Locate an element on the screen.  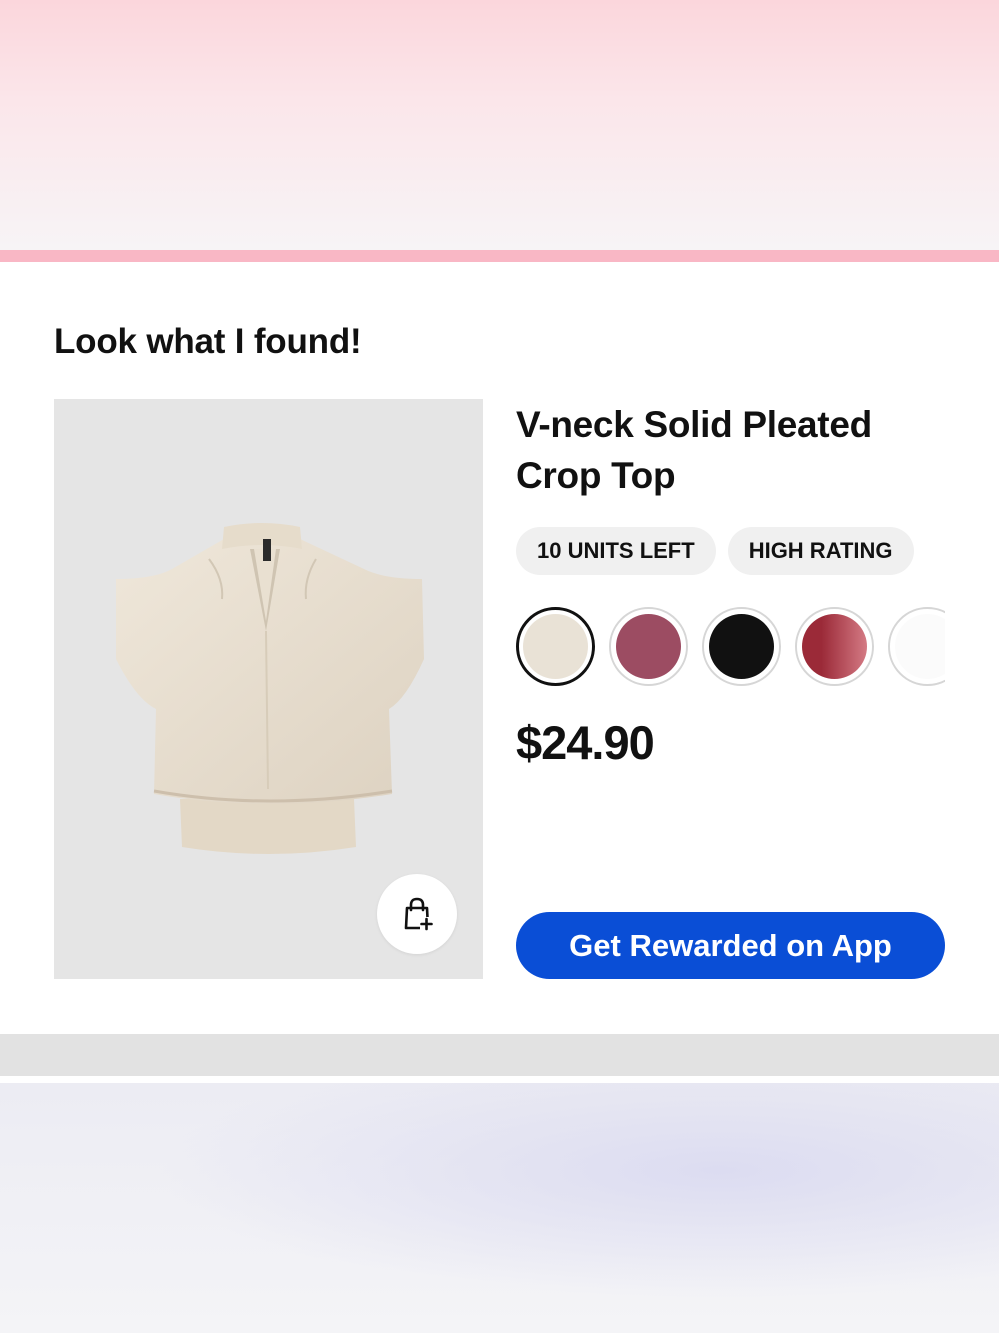
add-to-cart-button is located at coordinates (417, 914).